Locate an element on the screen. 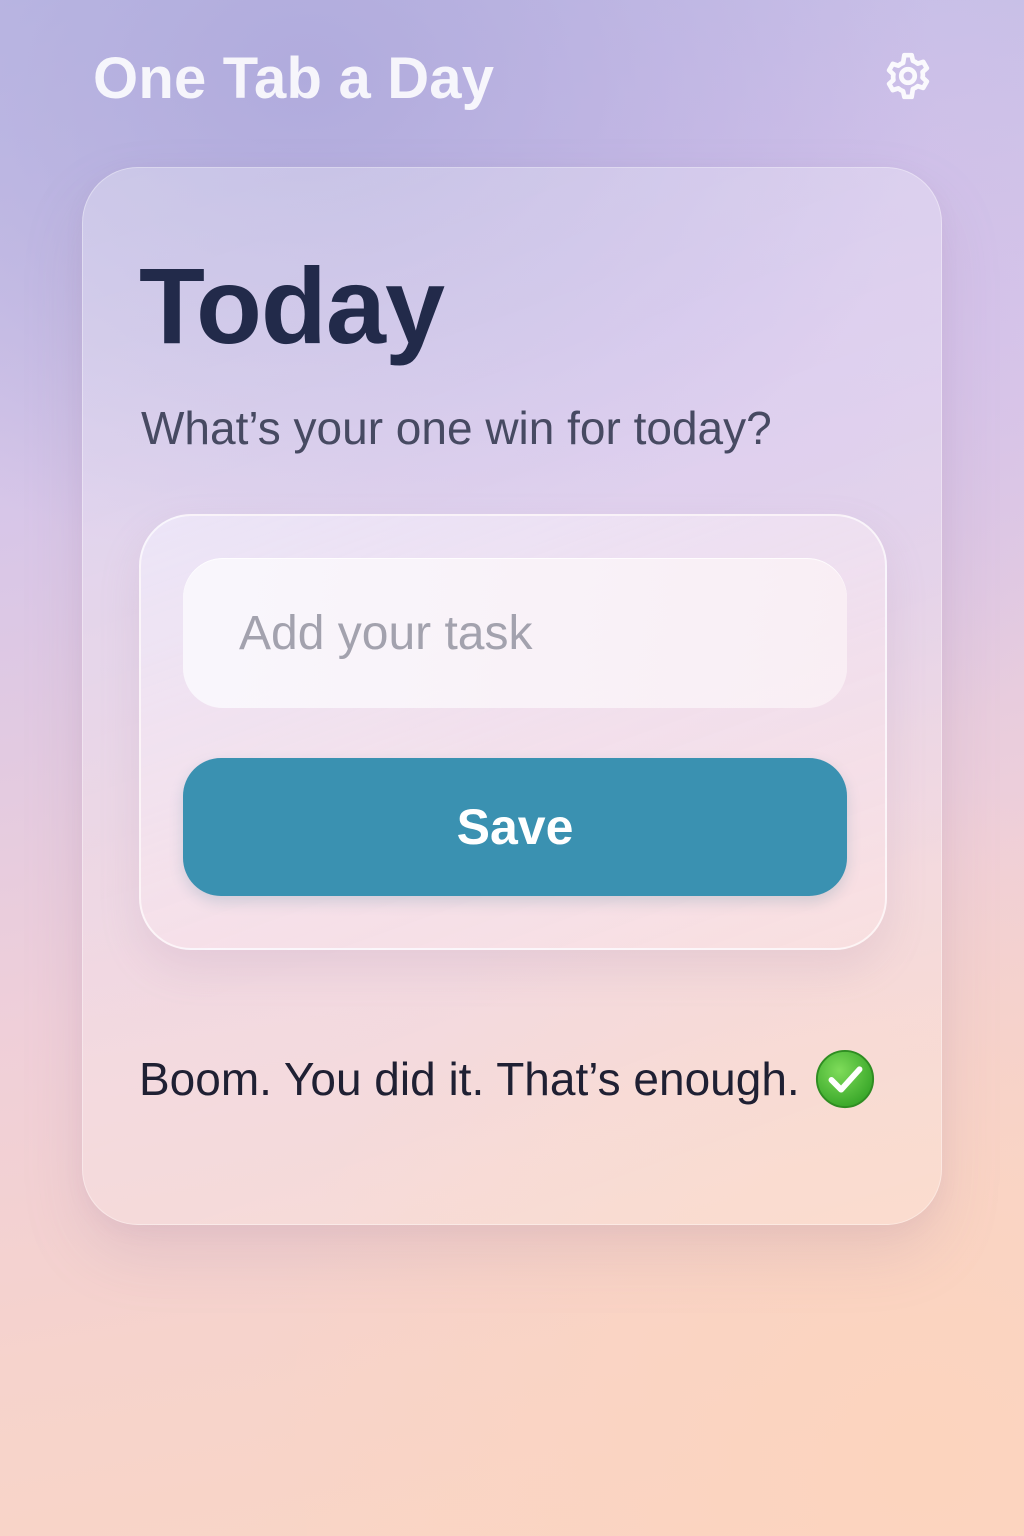 This screenshot has width=1024, height=1536. confirmation-text: Boom. You did it. That’s enough. is located at coordinates (469, 1079).